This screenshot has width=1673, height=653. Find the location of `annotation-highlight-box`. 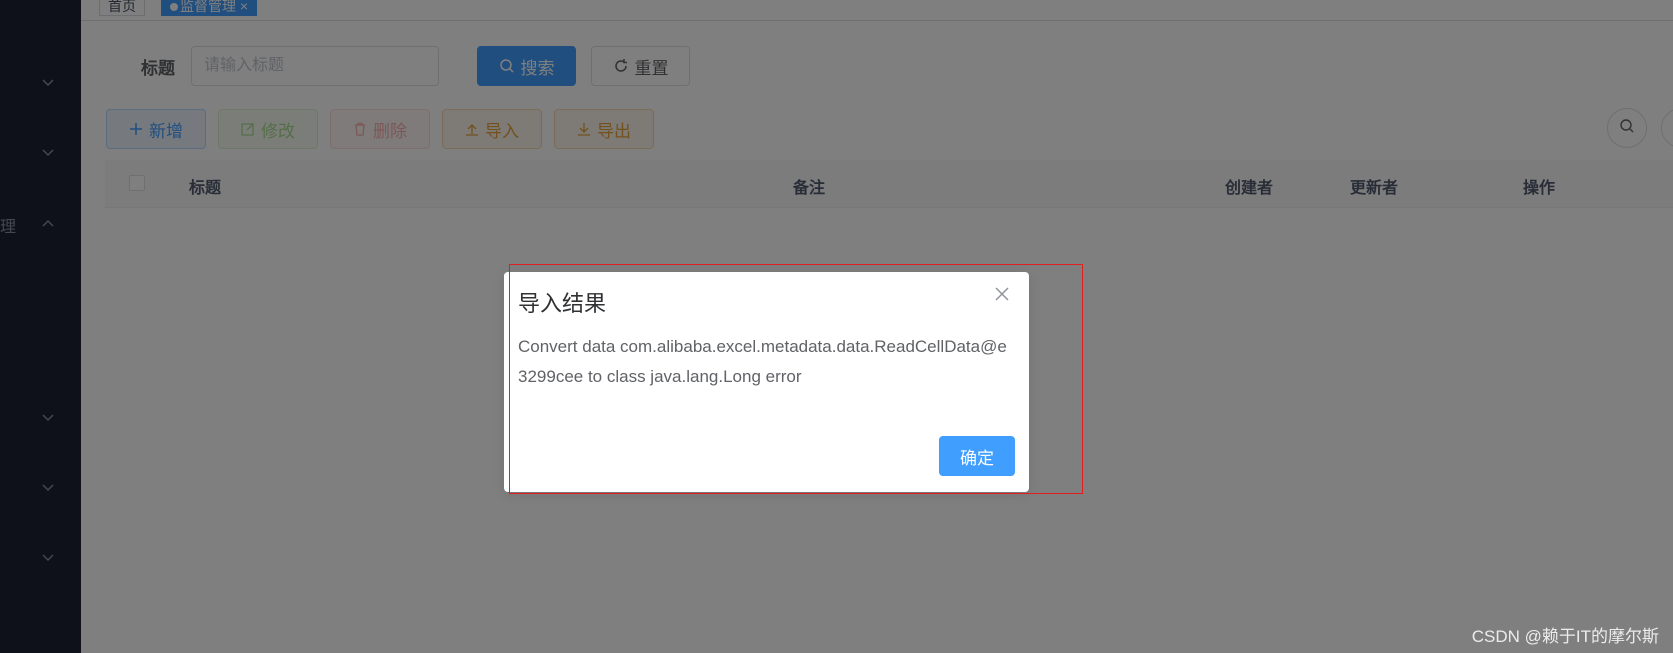

annotation-highlight-box is located at coordinates (796, 379).